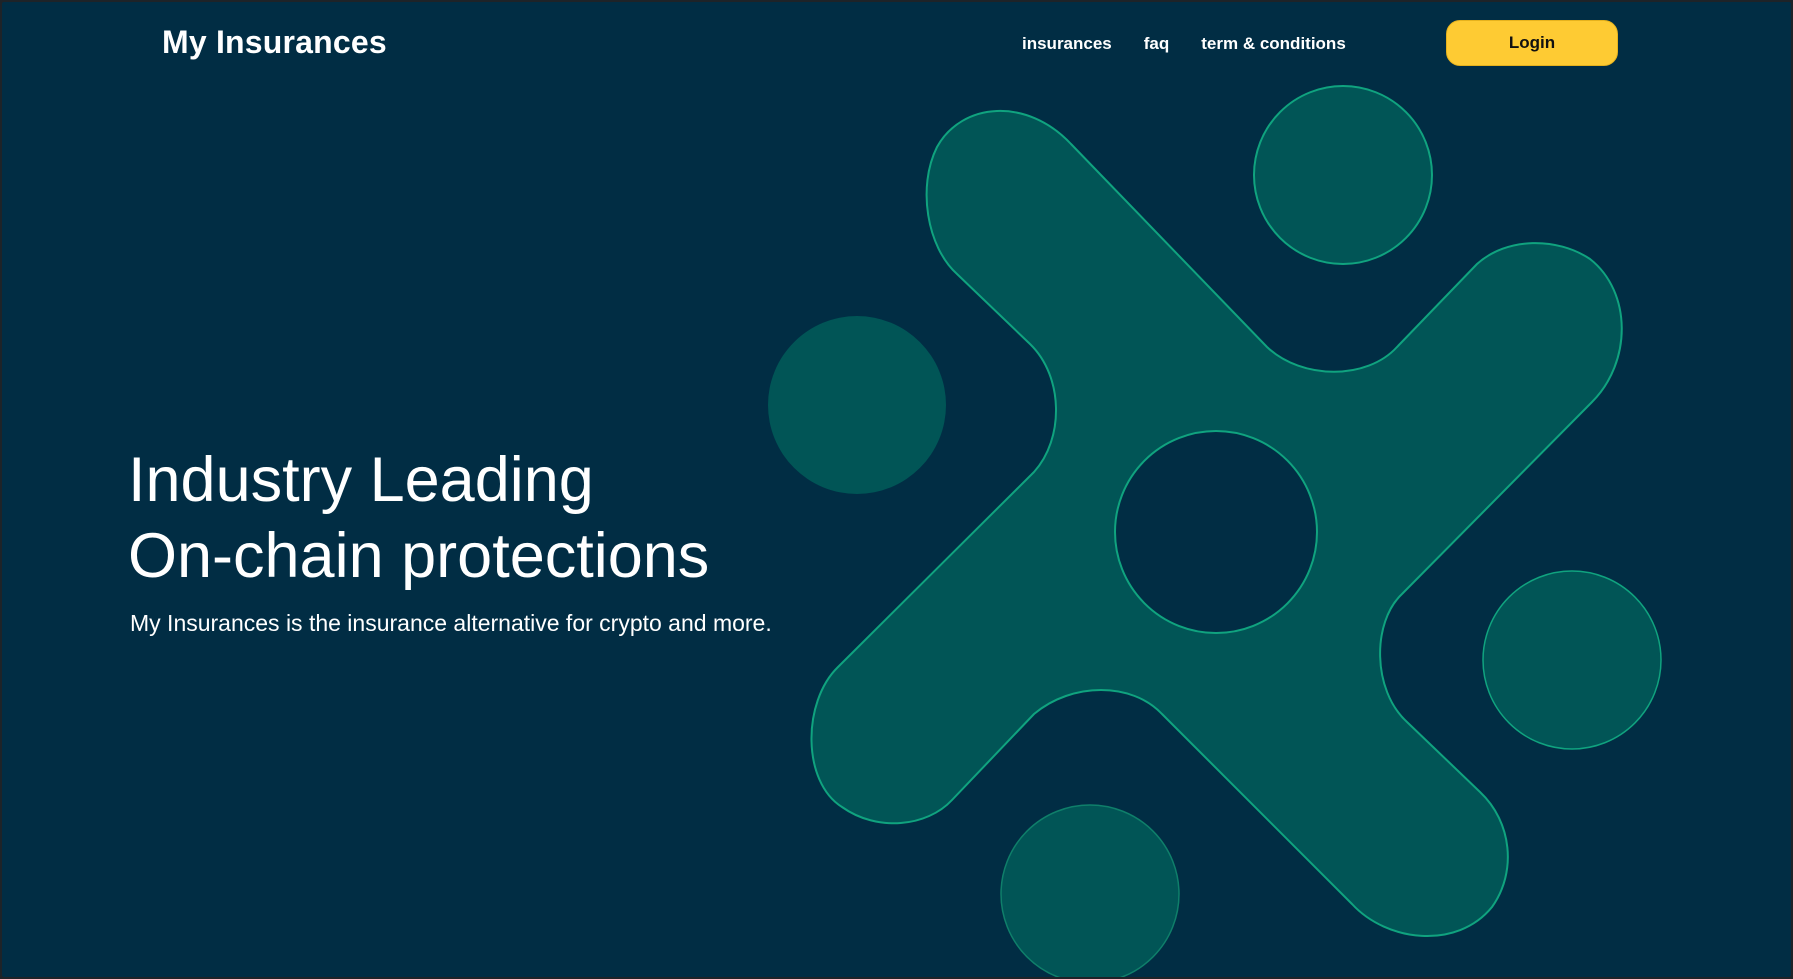 Image resolution: width=1793 pixels, height=979 pixels. What do you see at coordinates (1184, 44) in the screenshot?
I see `main-nav: insurances faq term & conditions` at bounding box center [1184, 44].